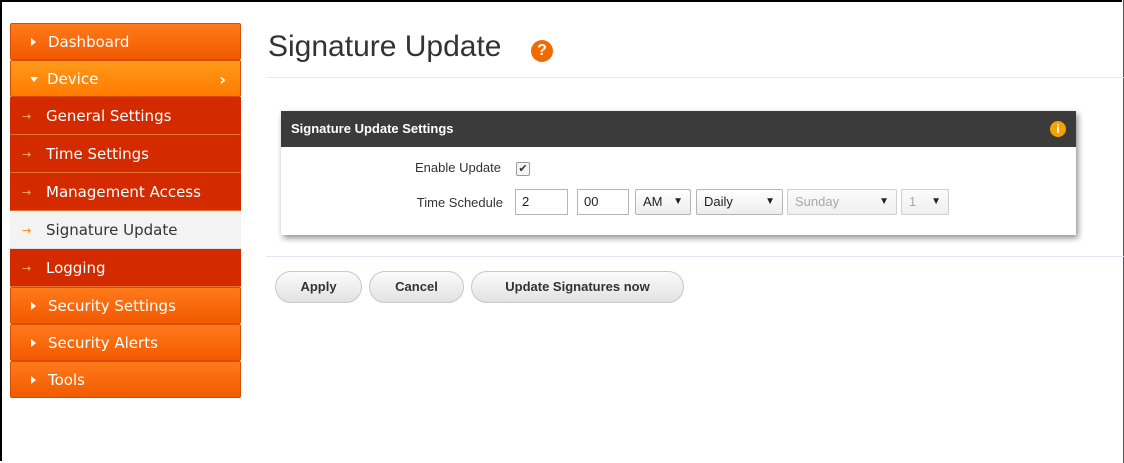  I want to click on sidebar-item-device: Device ›, so click(125, 78).